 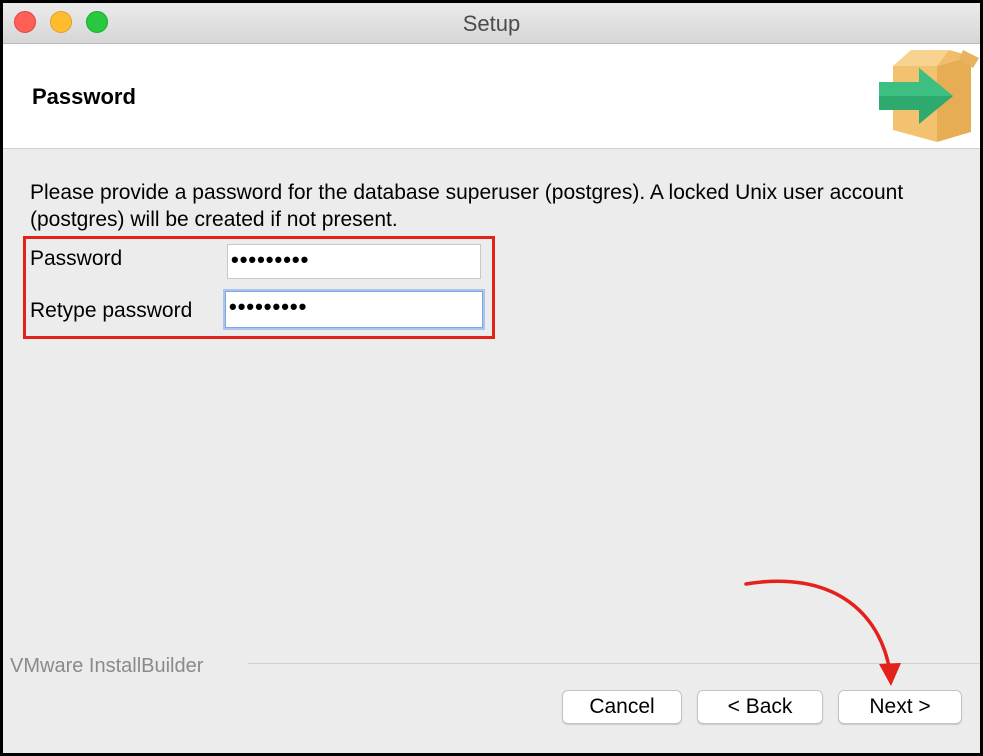 I want to click on password-field: •••••••••, so click(x=354, y=261).